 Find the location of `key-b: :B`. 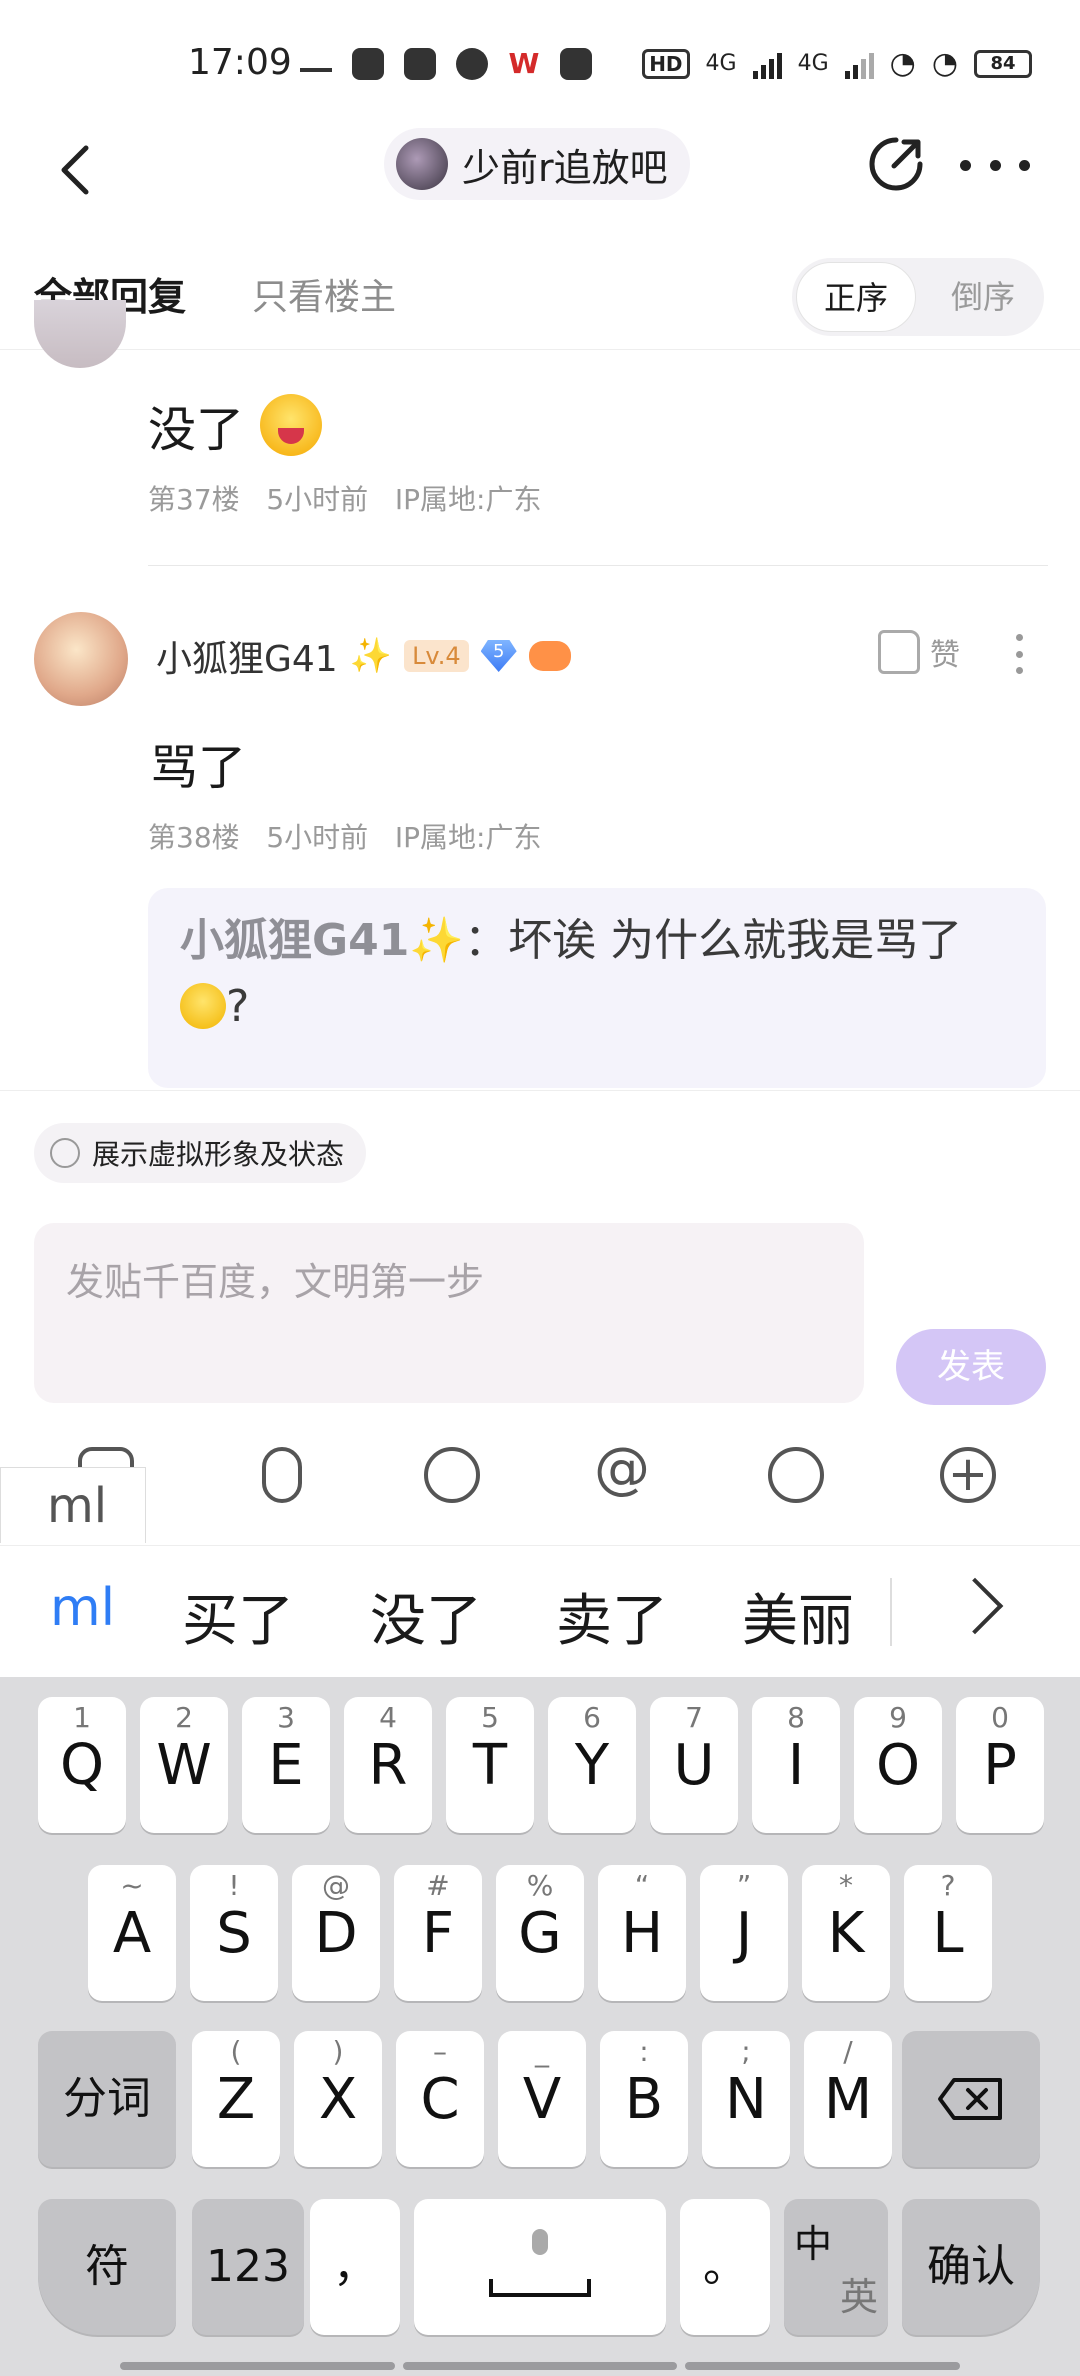

key-b: :B is located at coordinates (644, 2099).